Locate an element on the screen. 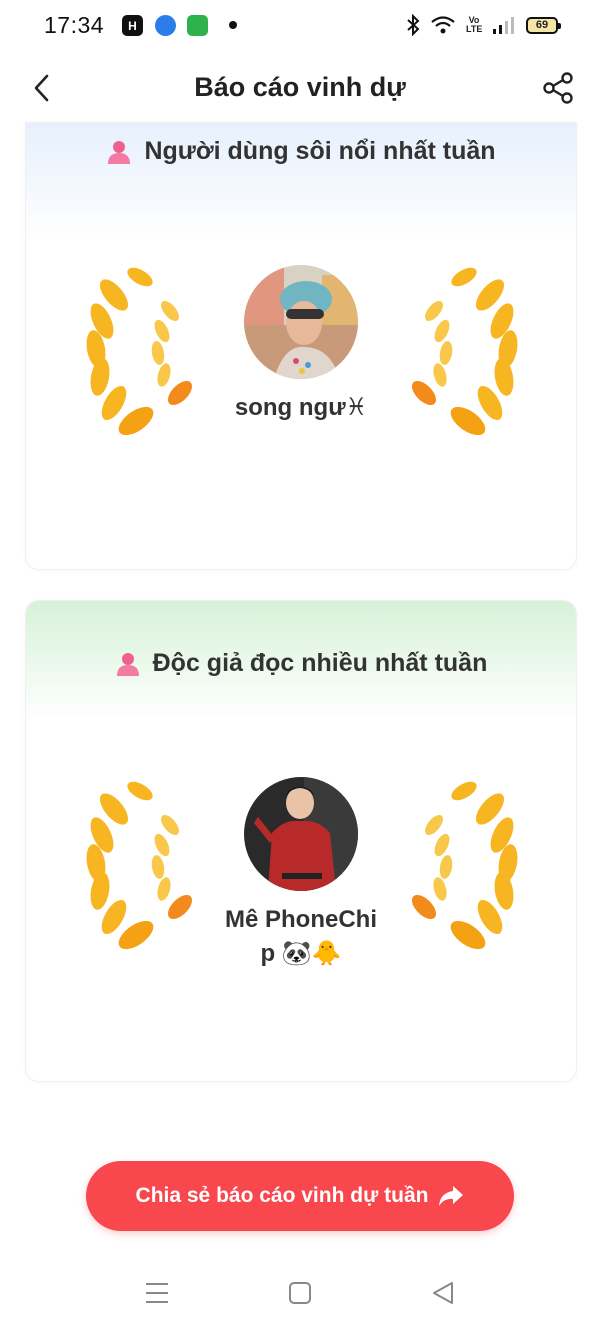 The height and width of the screenshot is (1333, 600). share-weekly-report-button: Chia sẻ báo cáo vinh dự tuần is located at coordinates (300, 1196).